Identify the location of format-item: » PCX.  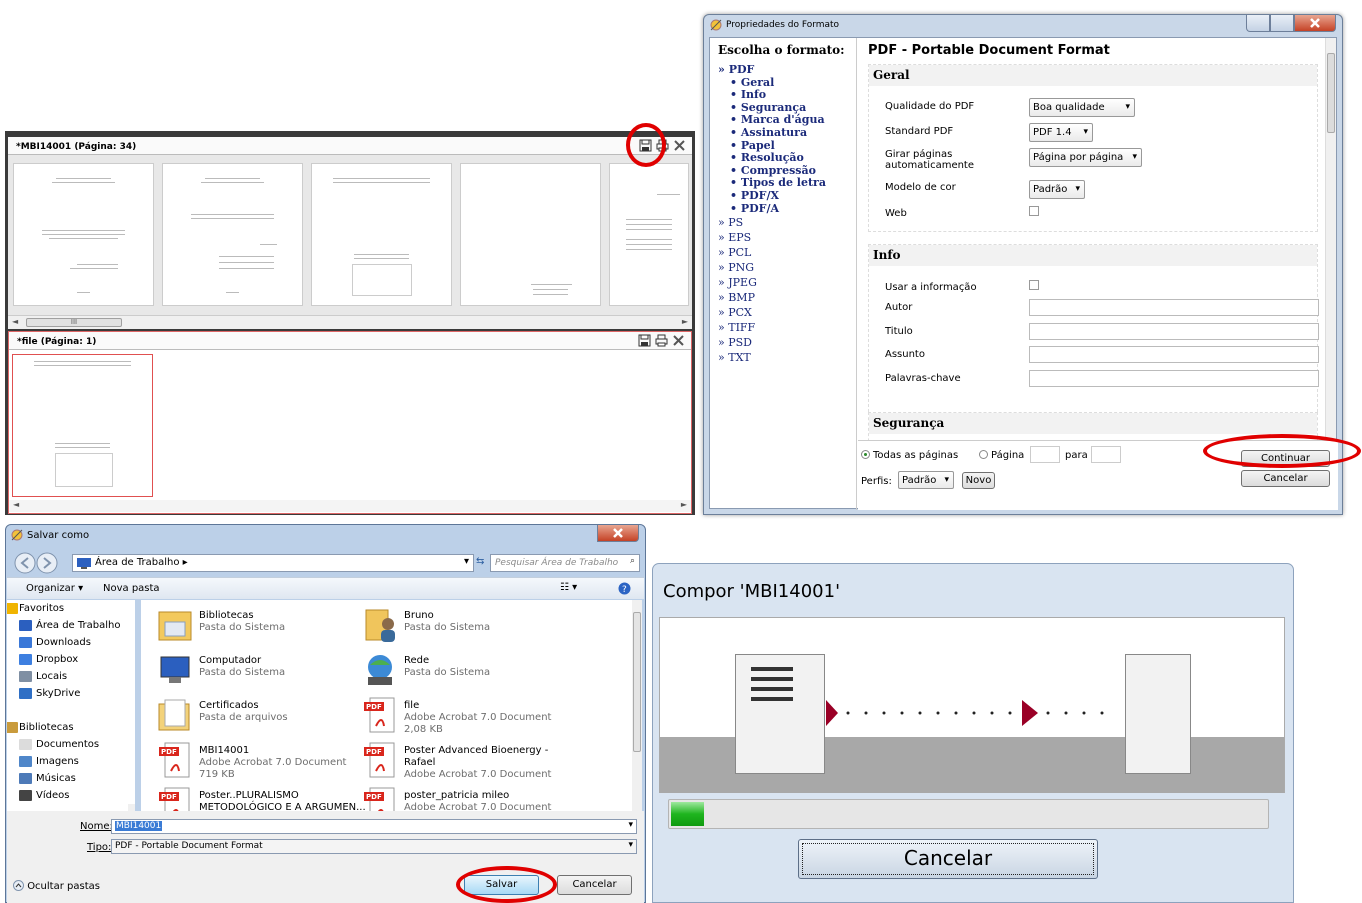
(787, 312).